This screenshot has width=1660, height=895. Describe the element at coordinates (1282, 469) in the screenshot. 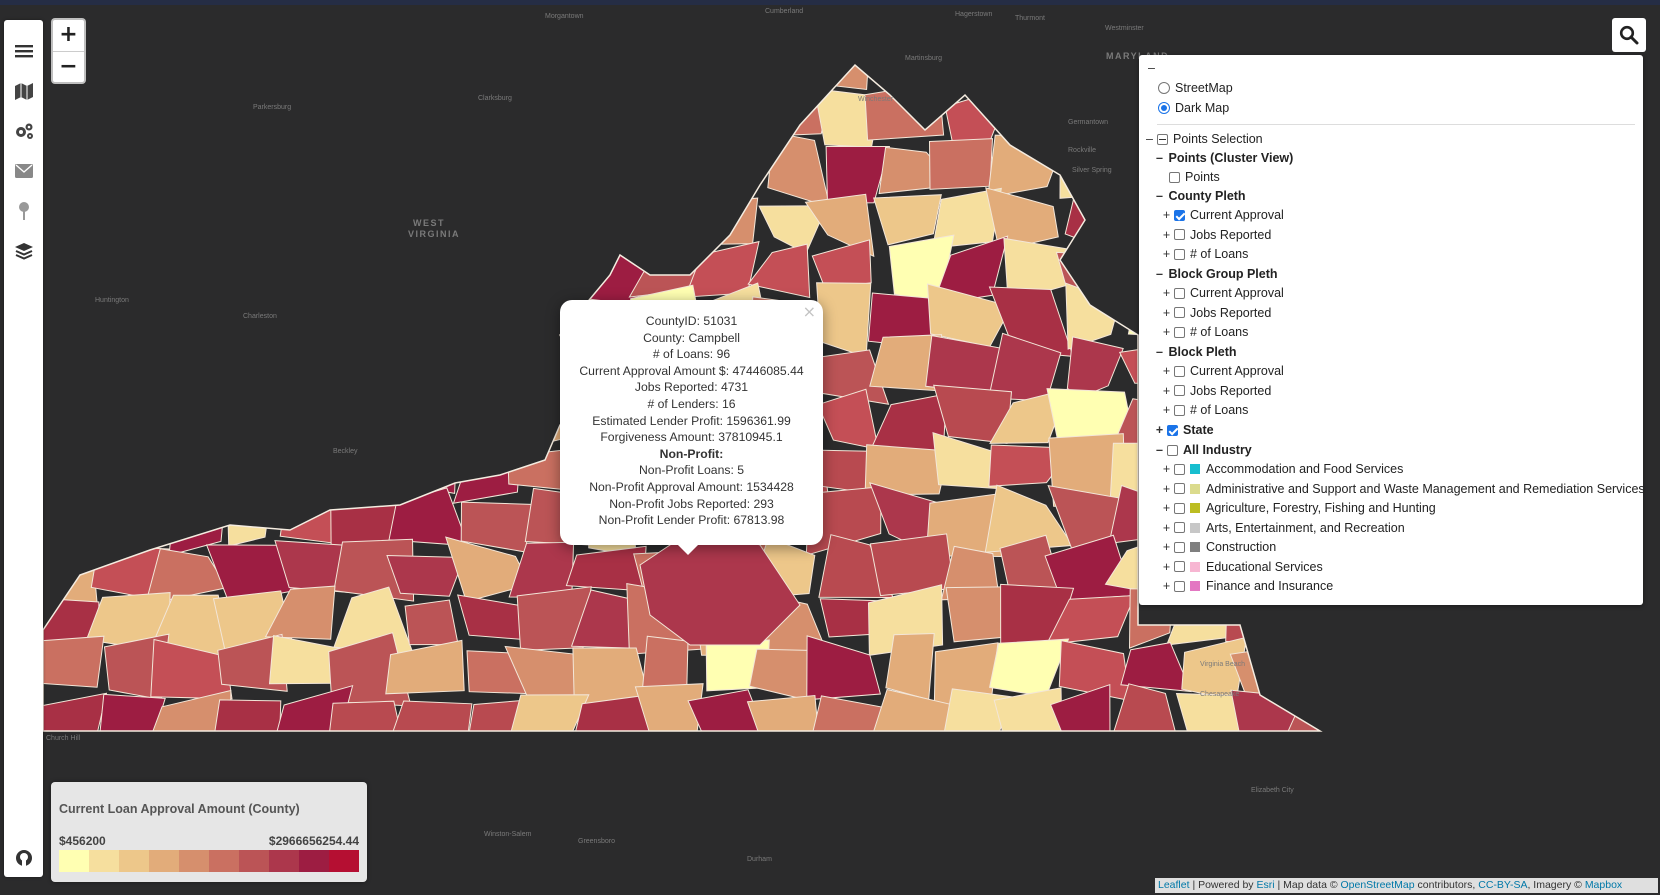

I see `industry-item: + Accommodation and Food Services` at that location.